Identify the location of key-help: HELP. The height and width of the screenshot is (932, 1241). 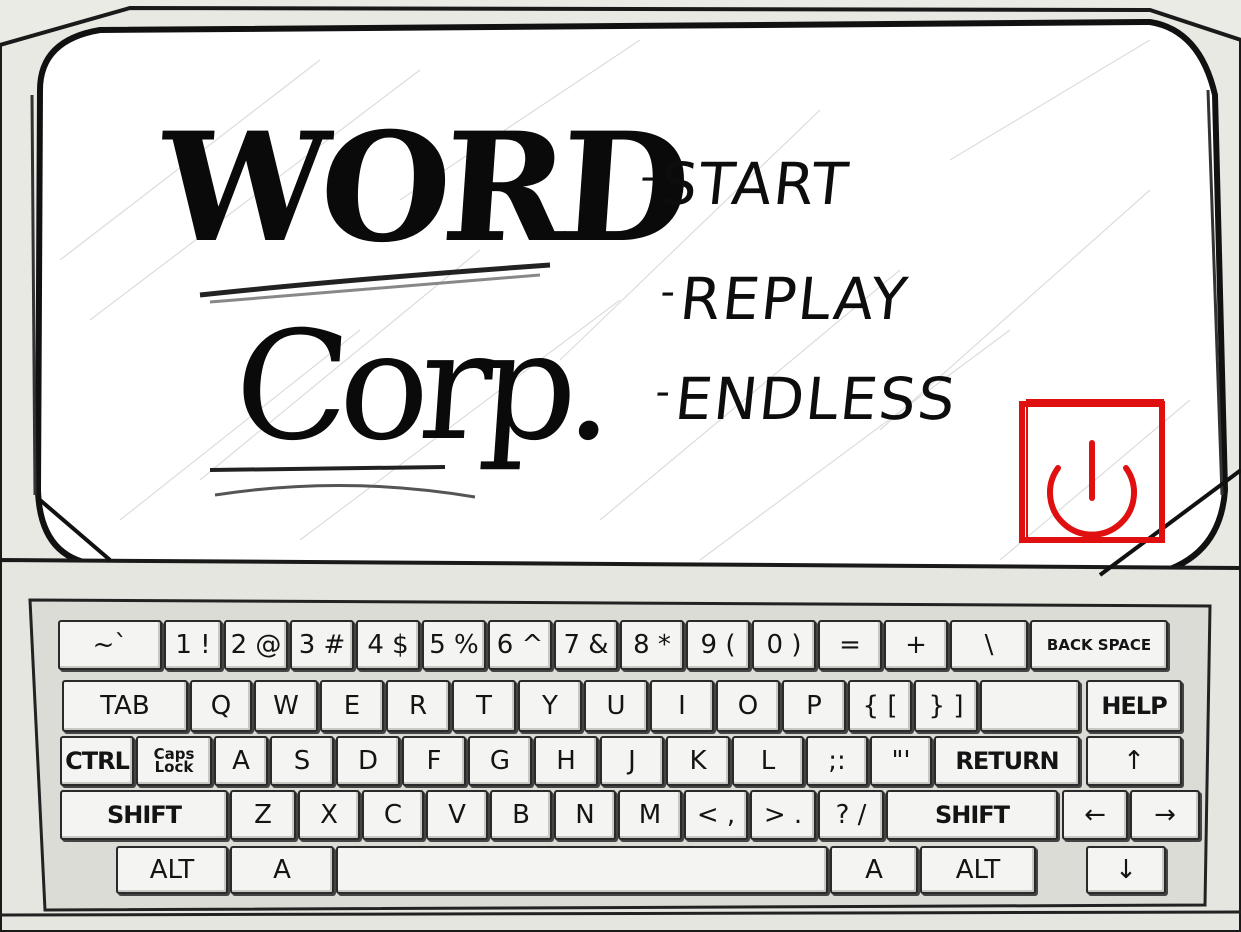
(1134, 706).